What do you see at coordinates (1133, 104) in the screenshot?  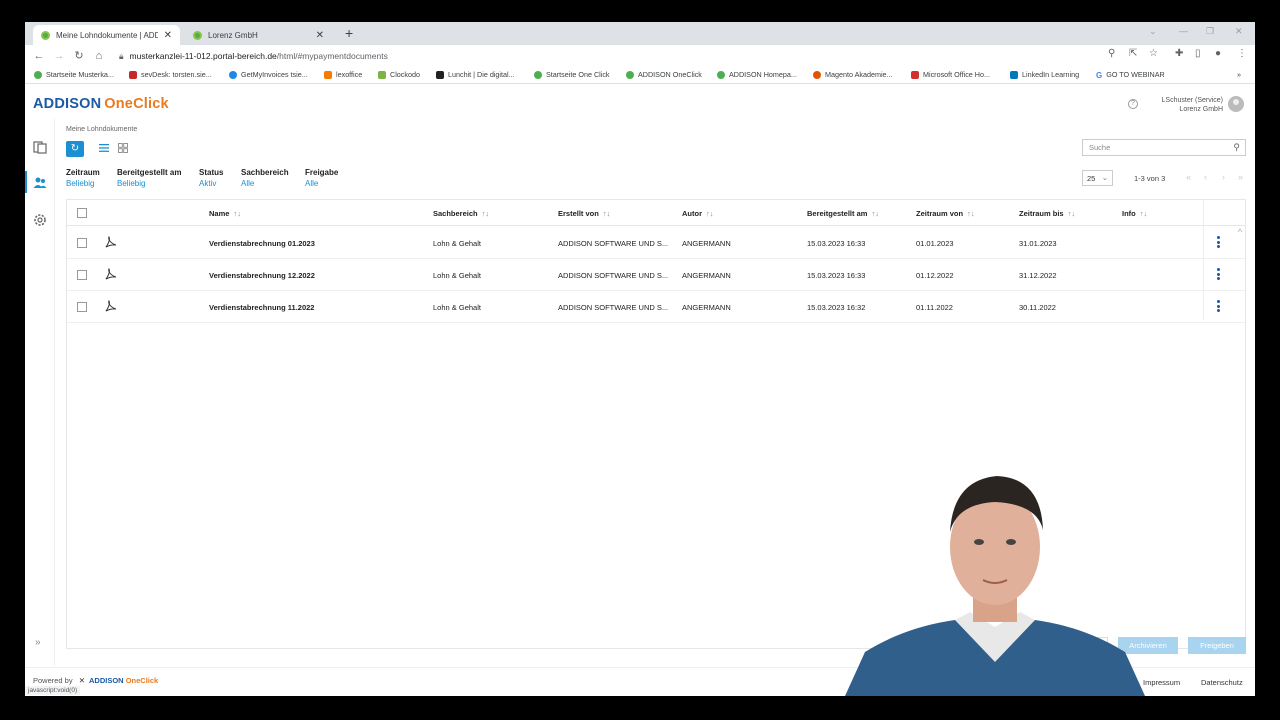 I see `help-icon: ?` at bounding box center [1133, 104].